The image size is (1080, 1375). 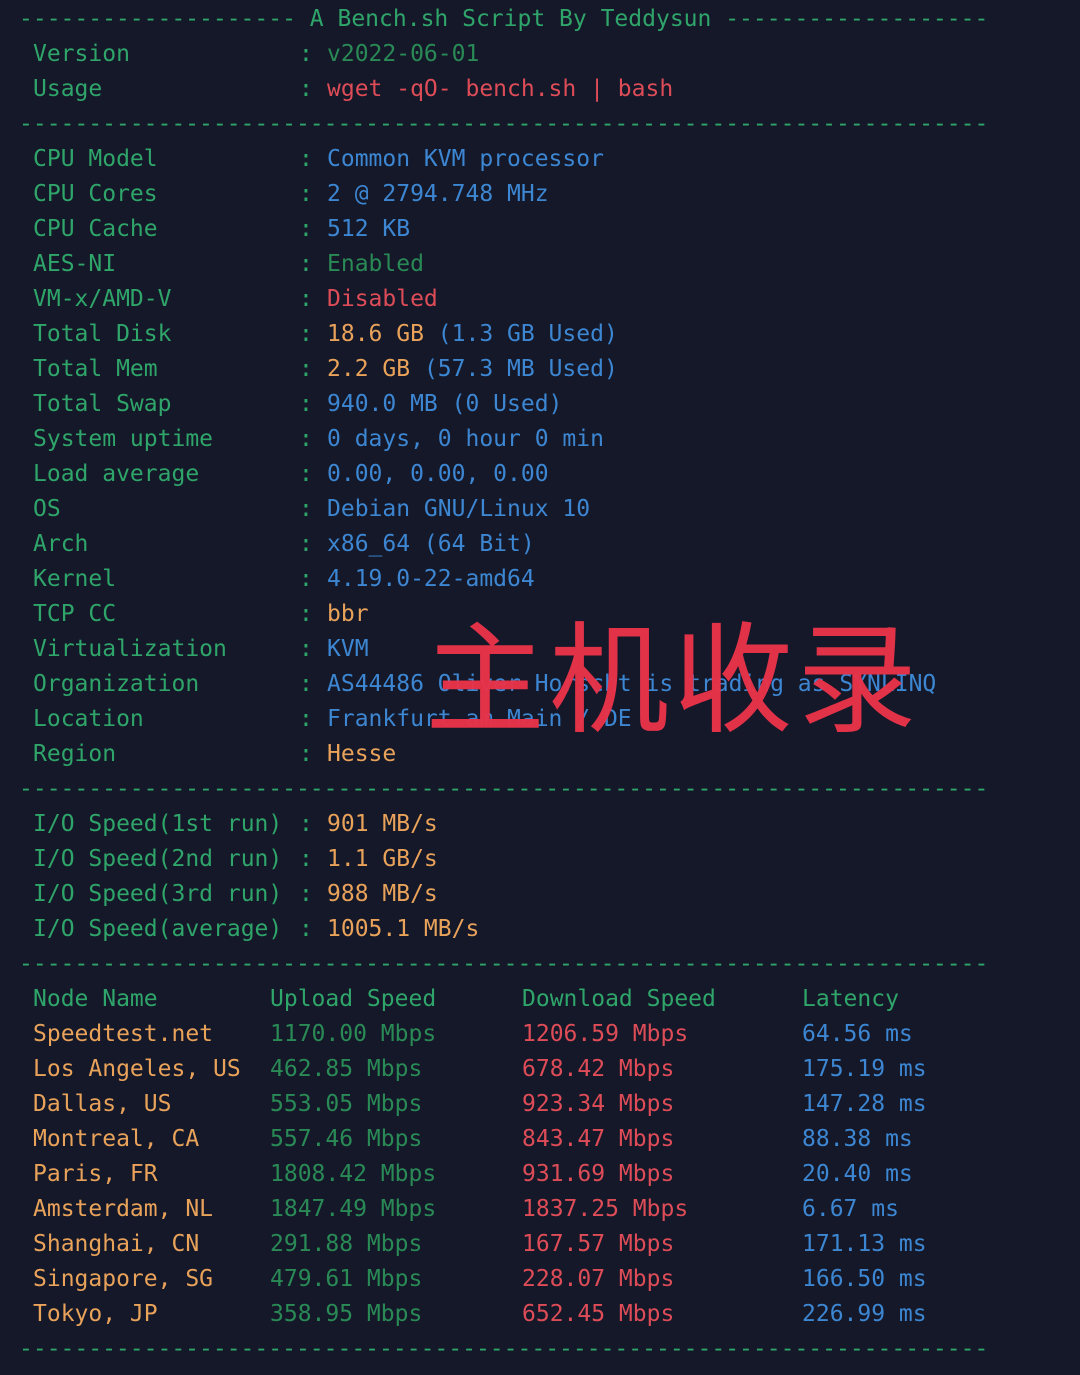 What do you see at coordinates (123, 439) in the screenshot?
I see `row-label: System uptime` at bounding box center [123, 439].